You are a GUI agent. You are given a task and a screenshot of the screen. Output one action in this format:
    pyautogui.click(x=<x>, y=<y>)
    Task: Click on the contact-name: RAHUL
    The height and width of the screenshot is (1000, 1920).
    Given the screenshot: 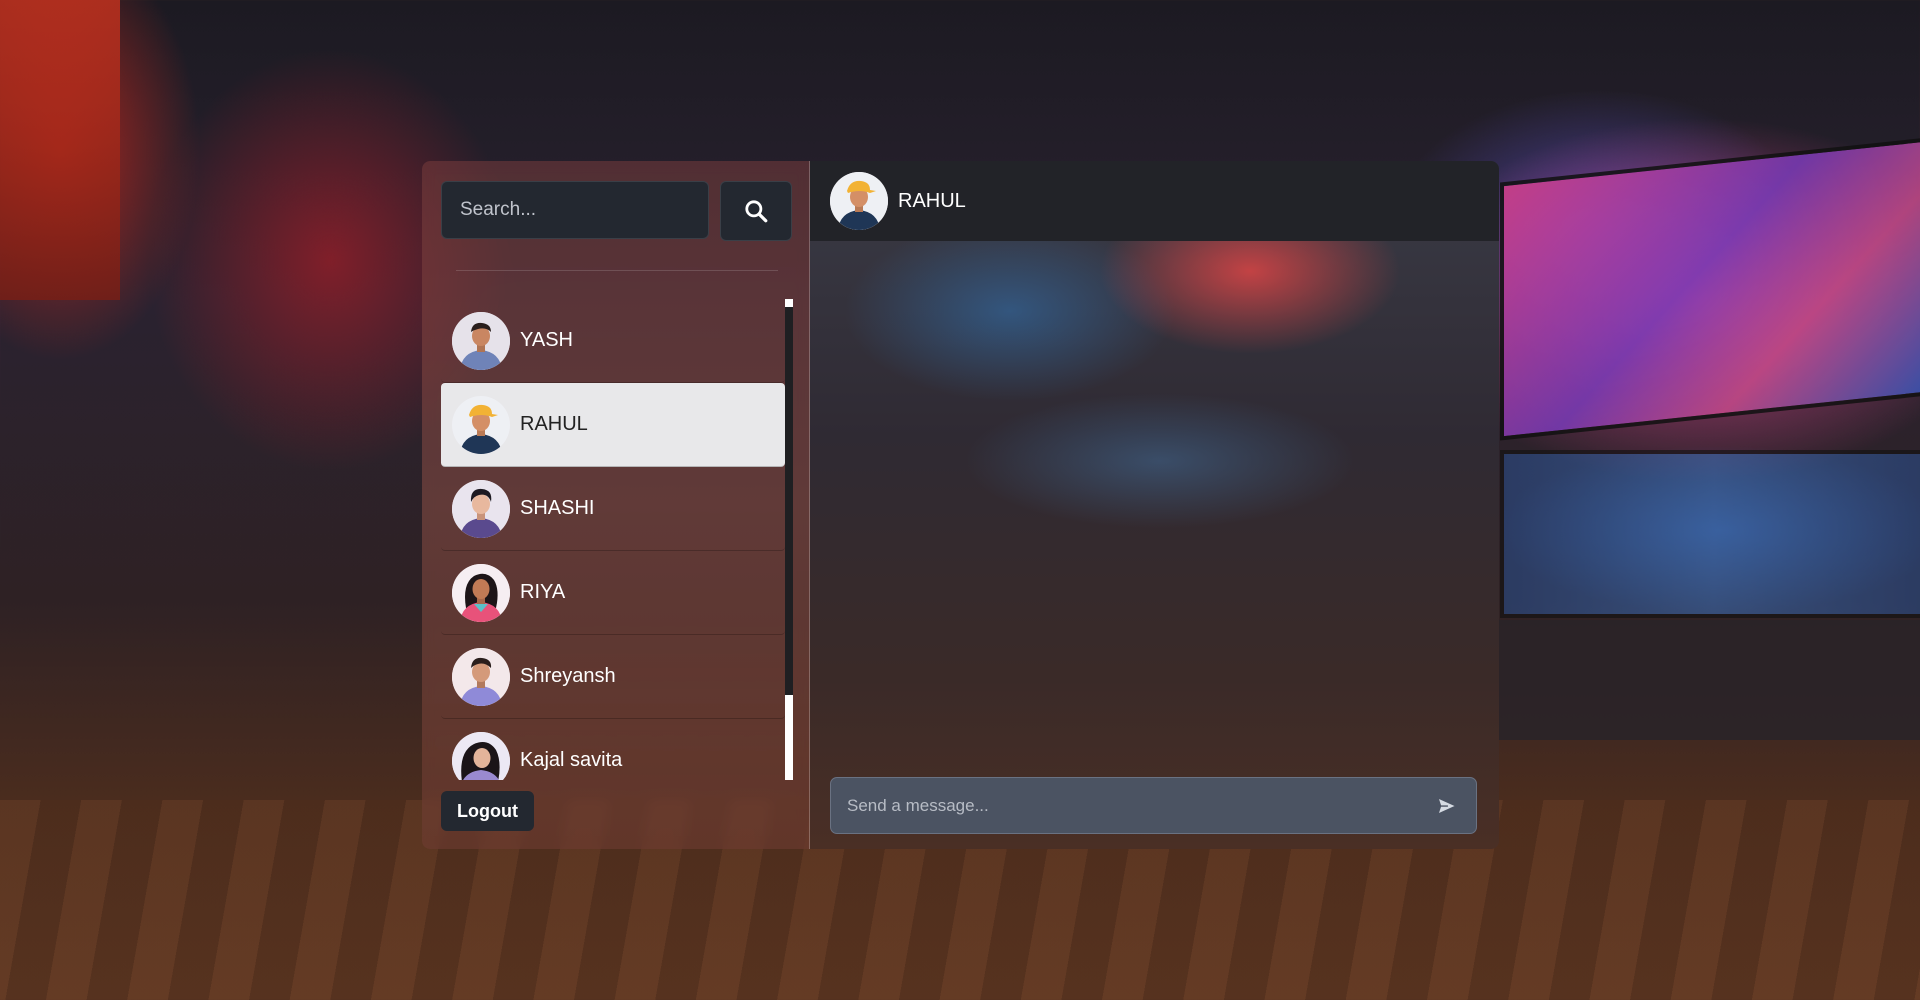 What is the action you would take?
    pyautogui.click(x=554, y=424)
    